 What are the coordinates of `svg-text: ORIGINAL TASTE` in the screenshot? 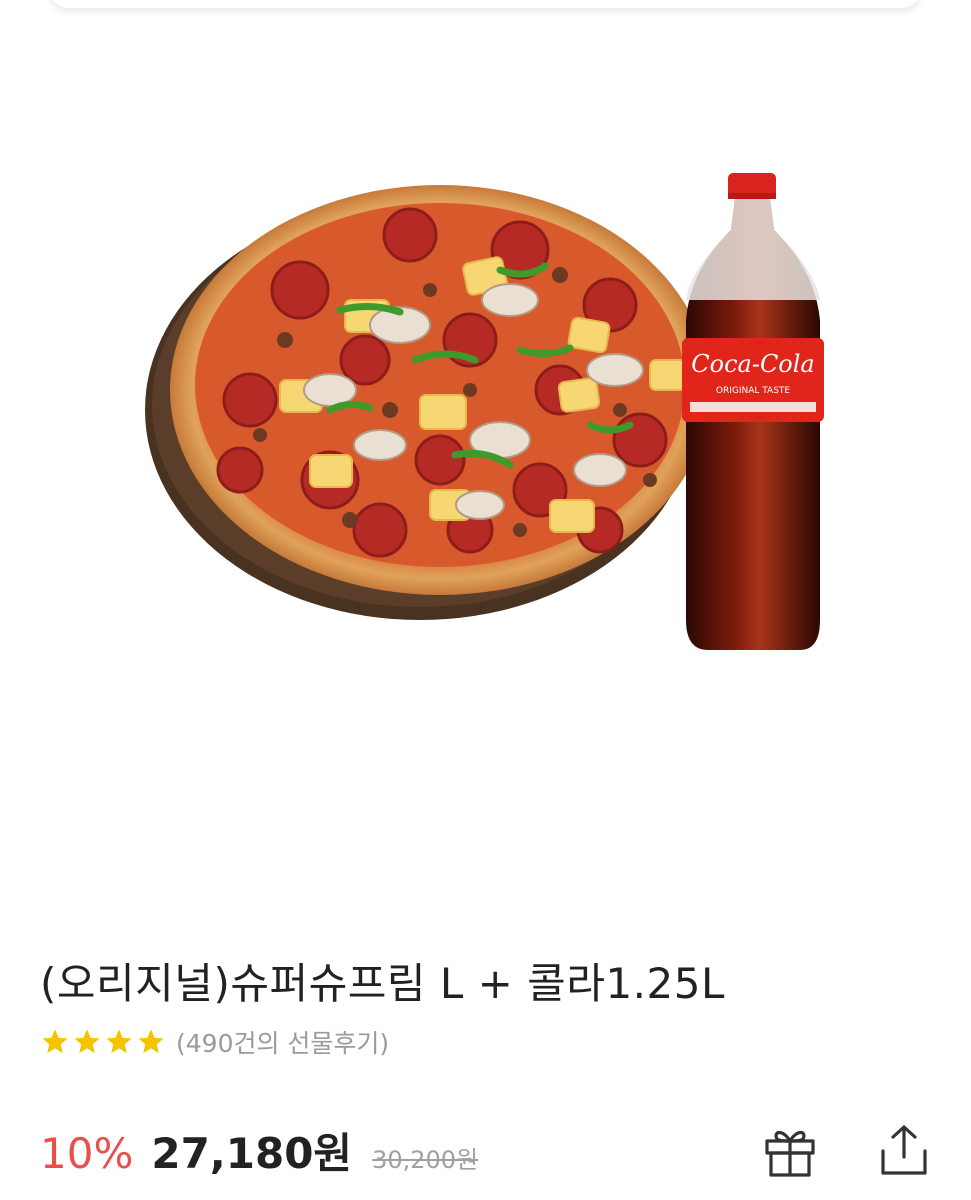 It's located at (753, 391).